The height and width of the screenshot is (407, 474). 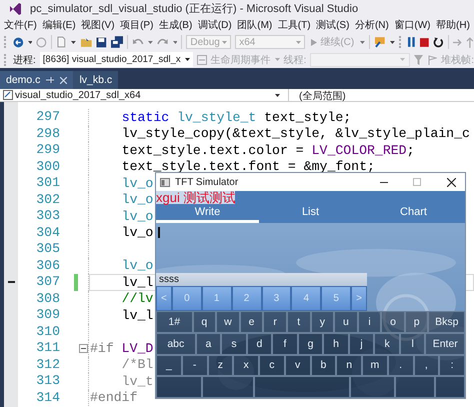 What do you see at coordinates (310, 213) in the screenshot?
I see `screen-tab: List` at bounding box center [310, 213].